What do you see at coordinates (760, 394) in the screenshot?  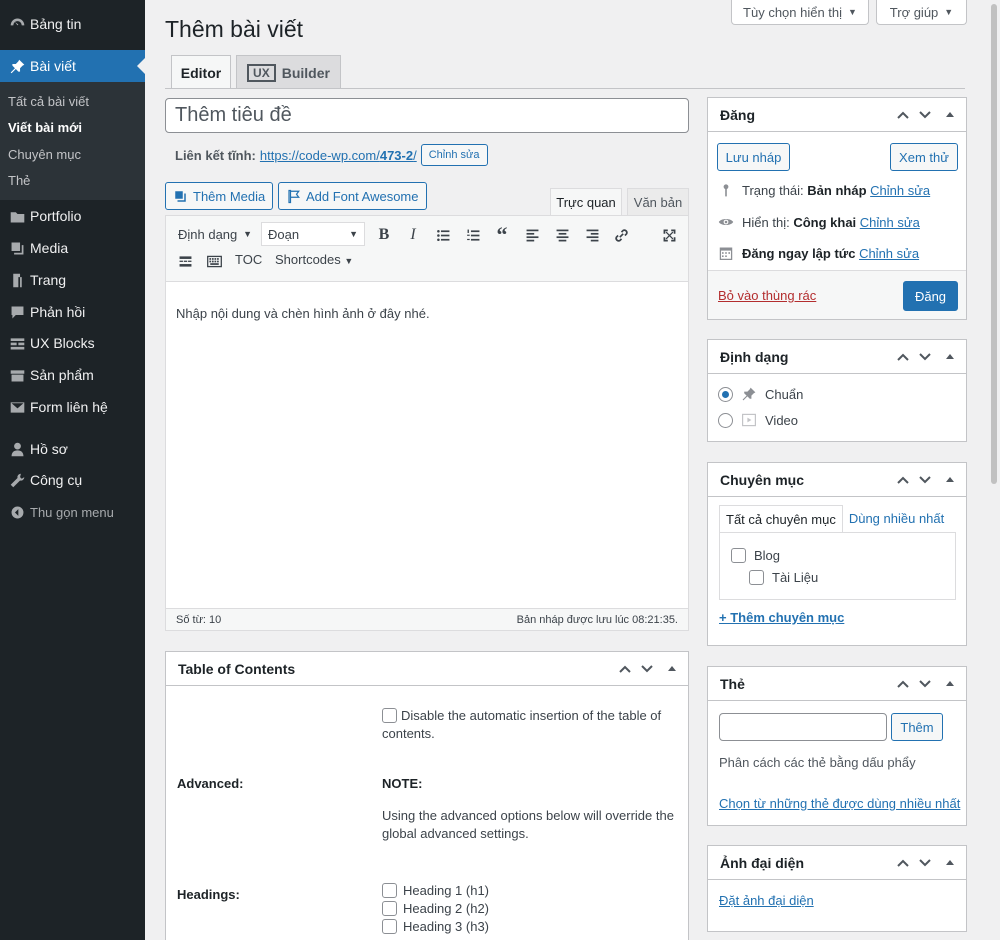 I see `format-option-standard: Chuẩn` at bounding box center [760, 394].